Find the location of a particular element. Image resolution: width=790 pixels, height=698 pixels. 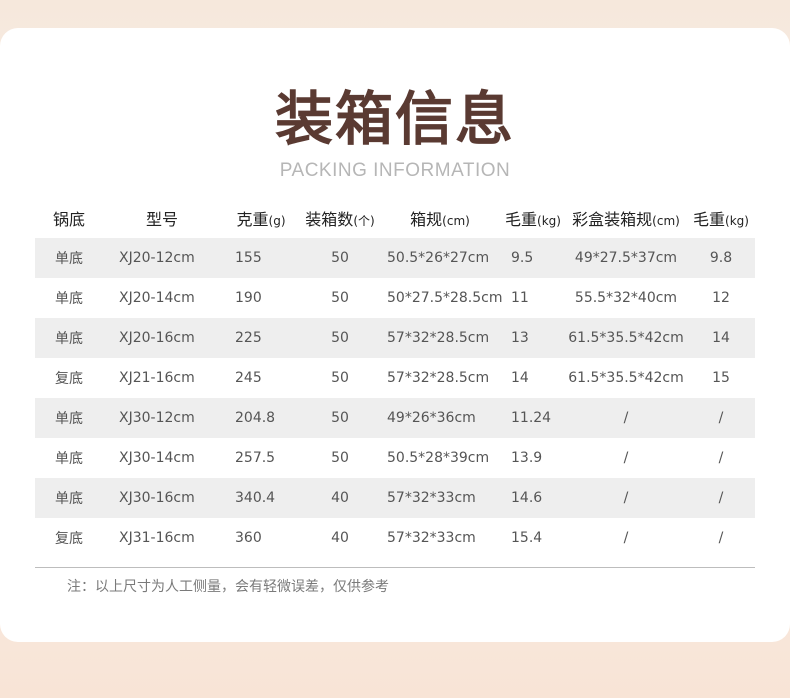

cell-colorbox-carton-size: 55.5*32*40cm is located at coordinates (626, 298).